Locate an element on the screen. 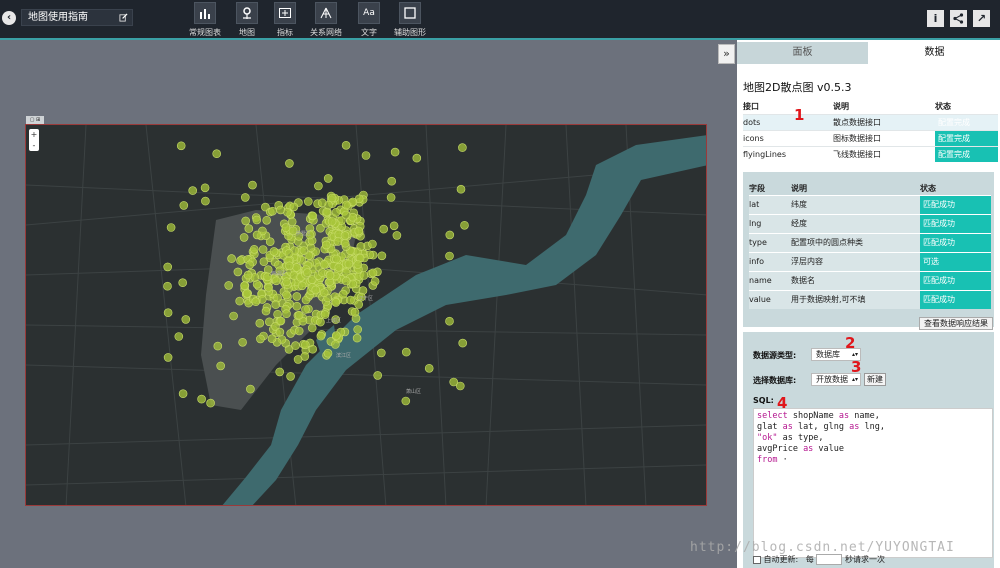 The height and width of the screenshot is (568, 1000). edit-icon is located at coordinates (123, 17).